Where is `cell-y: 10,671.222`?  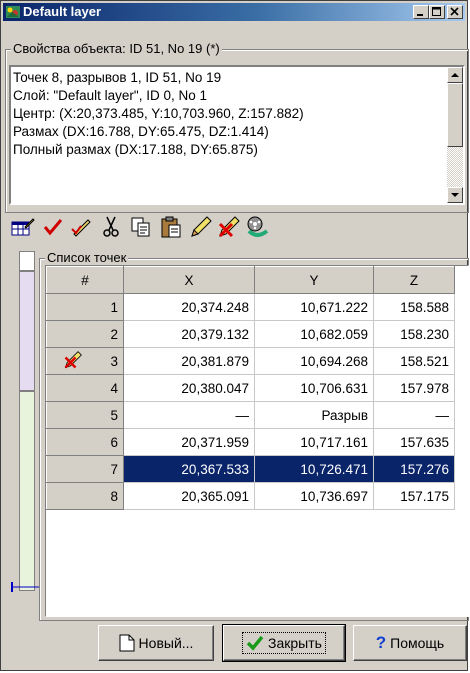 cell-y: 10,671.222 is located at coordinates (314, 307).